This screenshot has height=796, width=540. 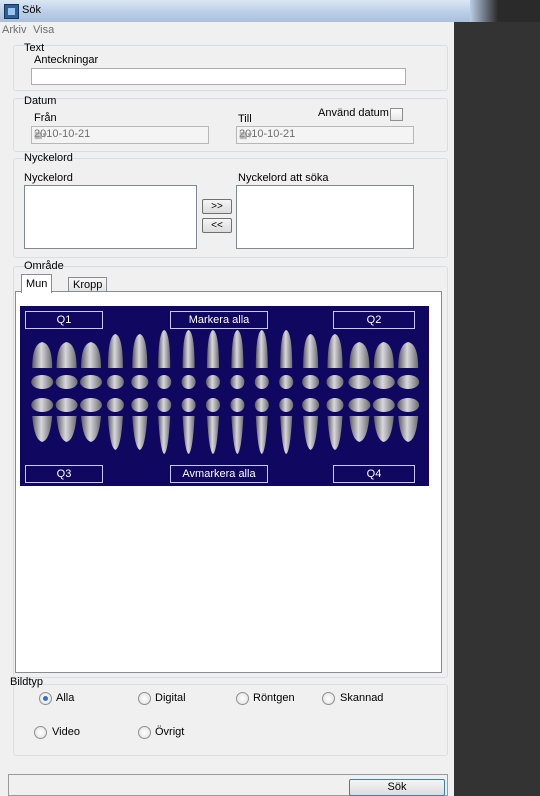 I want to click on menu-bar: Arkiv Visa, so click(x=227, y=30).